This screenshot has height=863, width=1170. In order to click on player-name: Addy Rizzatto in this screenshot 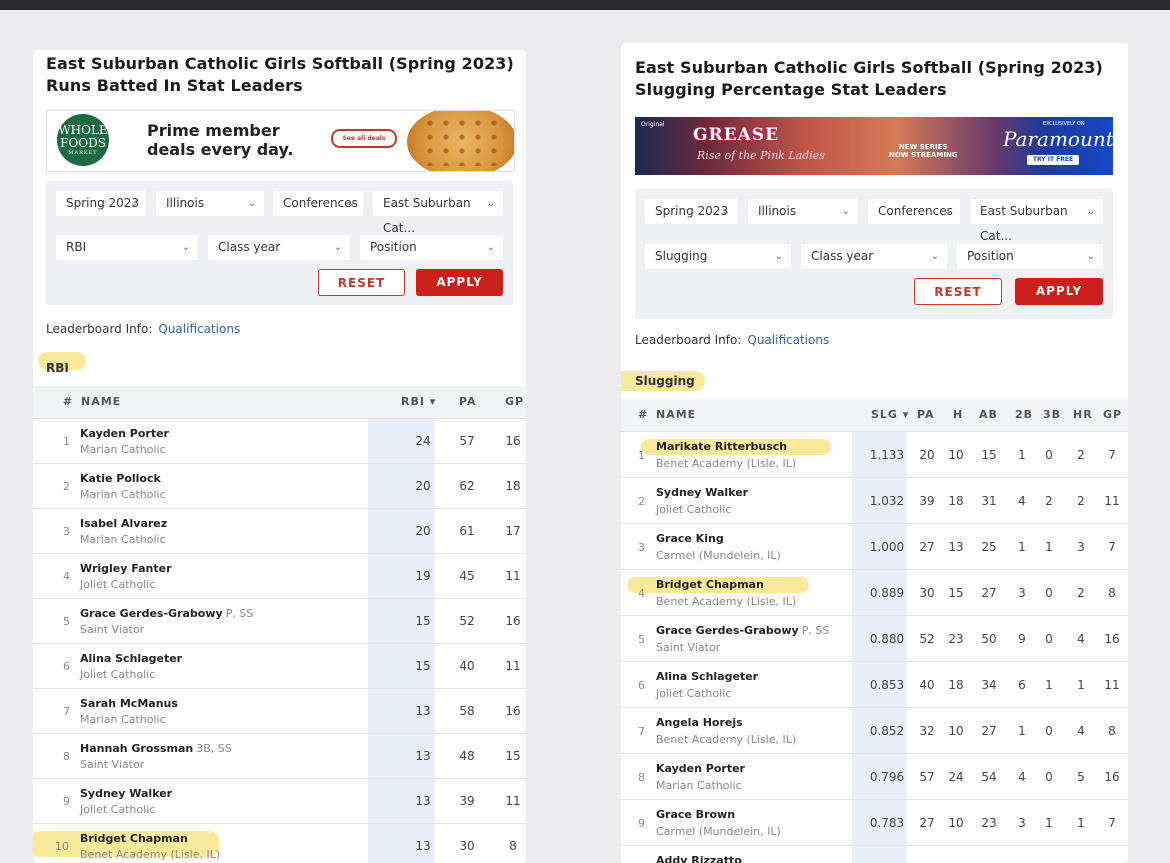, I will do `click(699, 858)`.